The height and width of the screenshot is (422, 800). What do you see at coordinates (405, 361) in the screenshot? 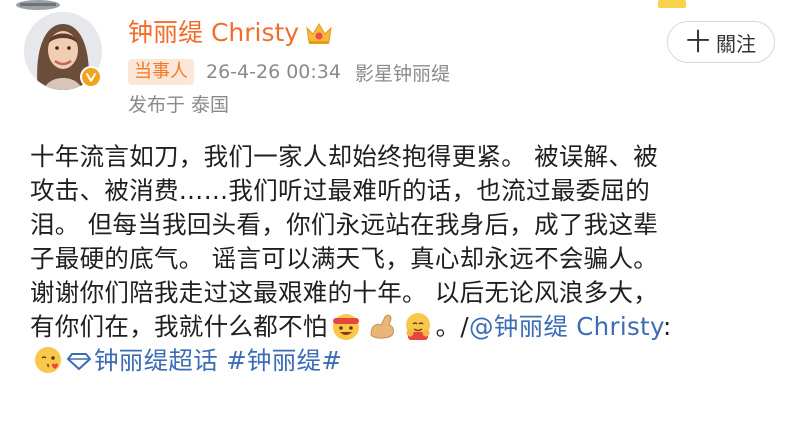
I see `post-line: 钟丽缇超话 #钟丽缇#` at bounding box center [405, 361].